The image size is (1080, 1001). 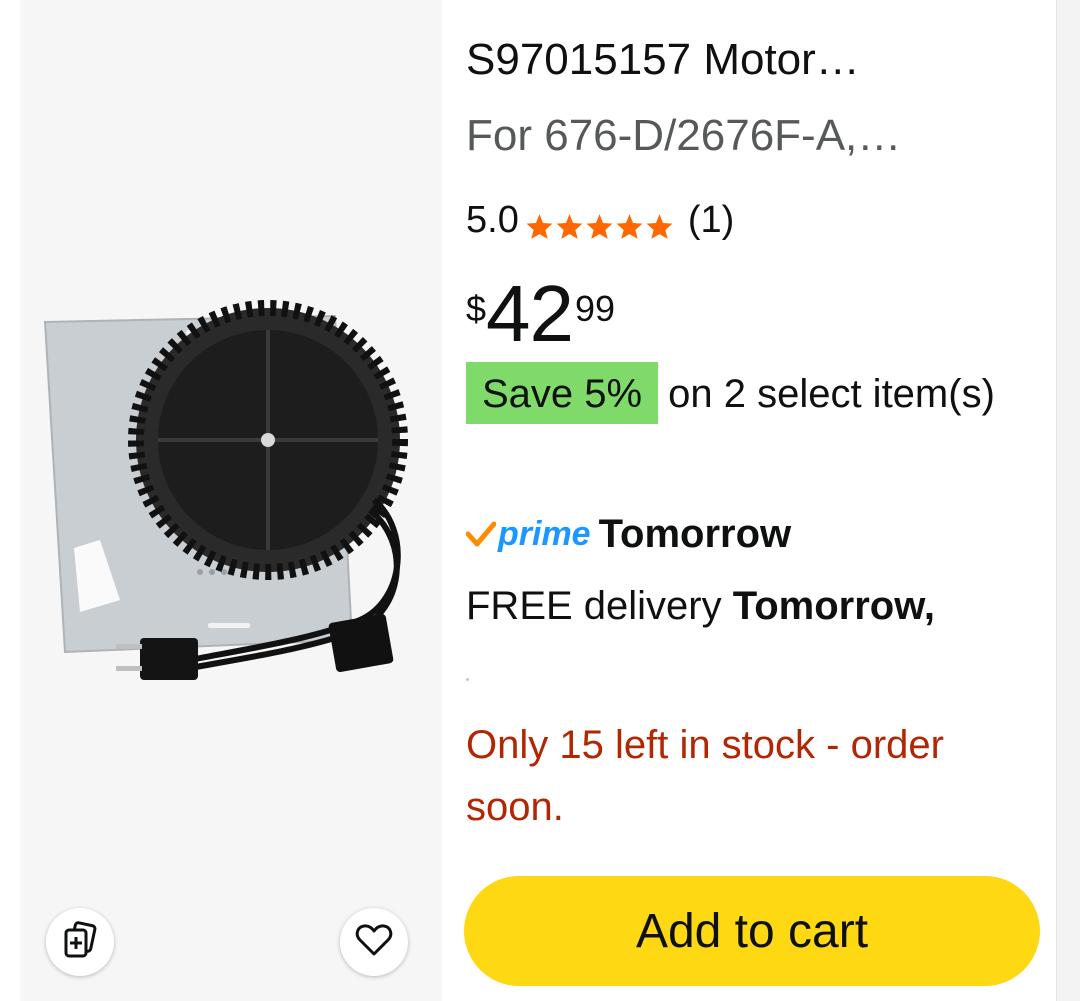 I want to click on wishlist-button, so click(x=374, y=942).